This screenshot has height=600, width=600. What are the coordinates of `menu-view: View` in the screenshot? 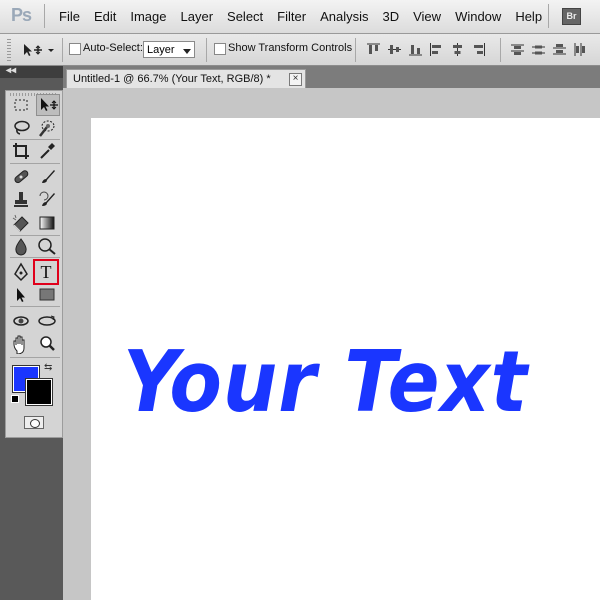 It's located at (427, 16).